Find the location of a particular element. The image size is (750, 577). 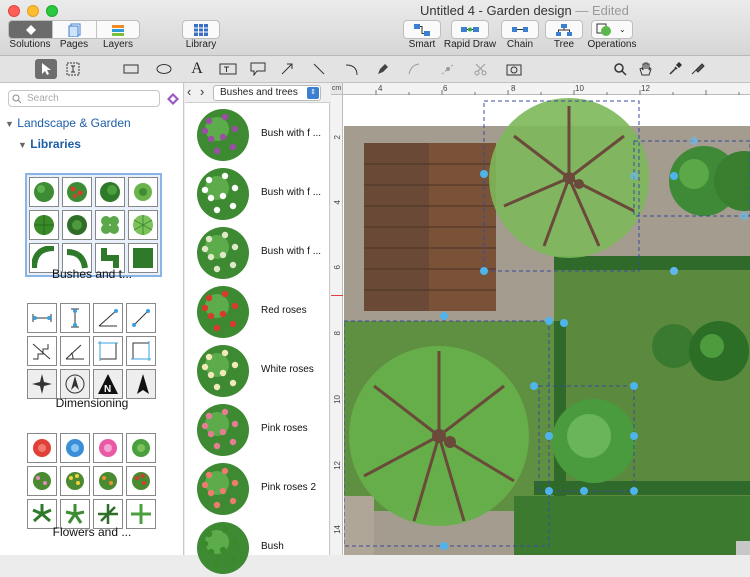

canvas-corner-button is located at coordinates (743, 548).